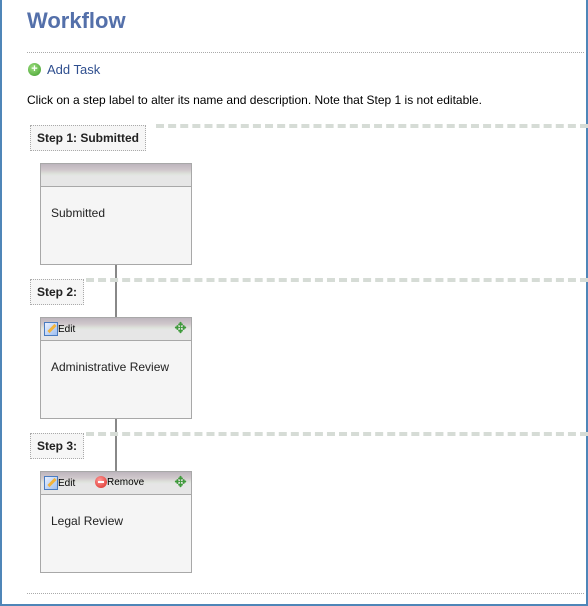 The width and height of the screenshot is (588, 606). Describe the element at coordinates (34, 69) in the screenshot. I see `add-icon: +` at that location.